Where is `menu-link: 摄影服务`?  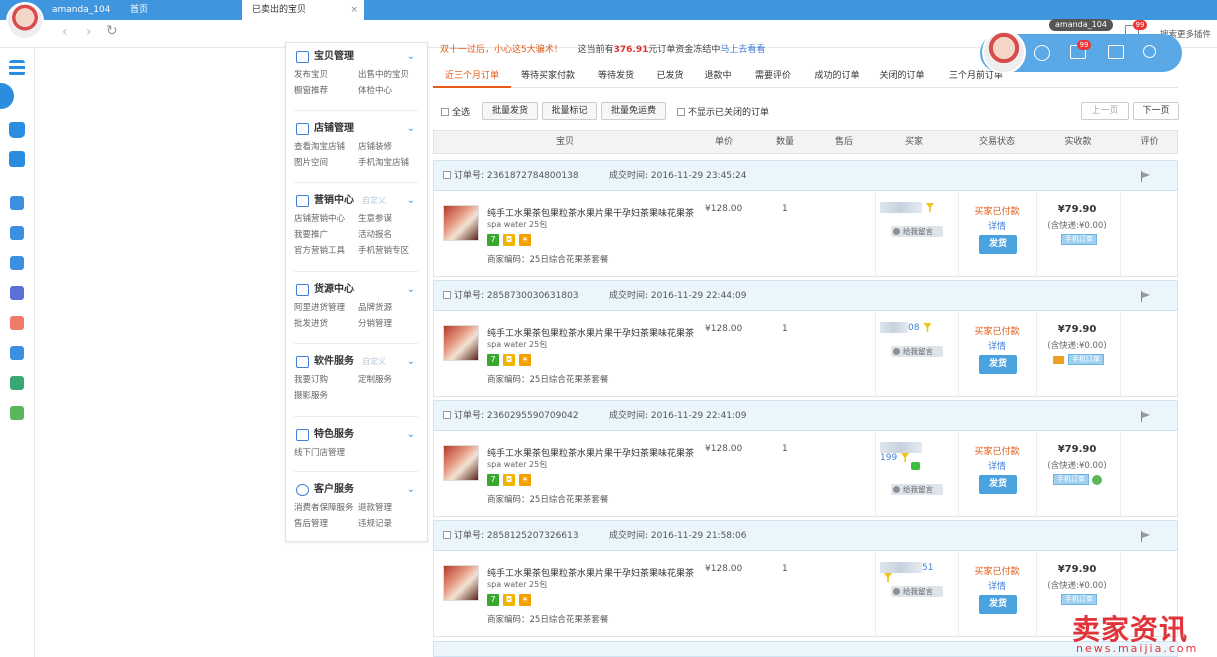 menu-link: 摄影服务 is located at coordinates (326, 395).